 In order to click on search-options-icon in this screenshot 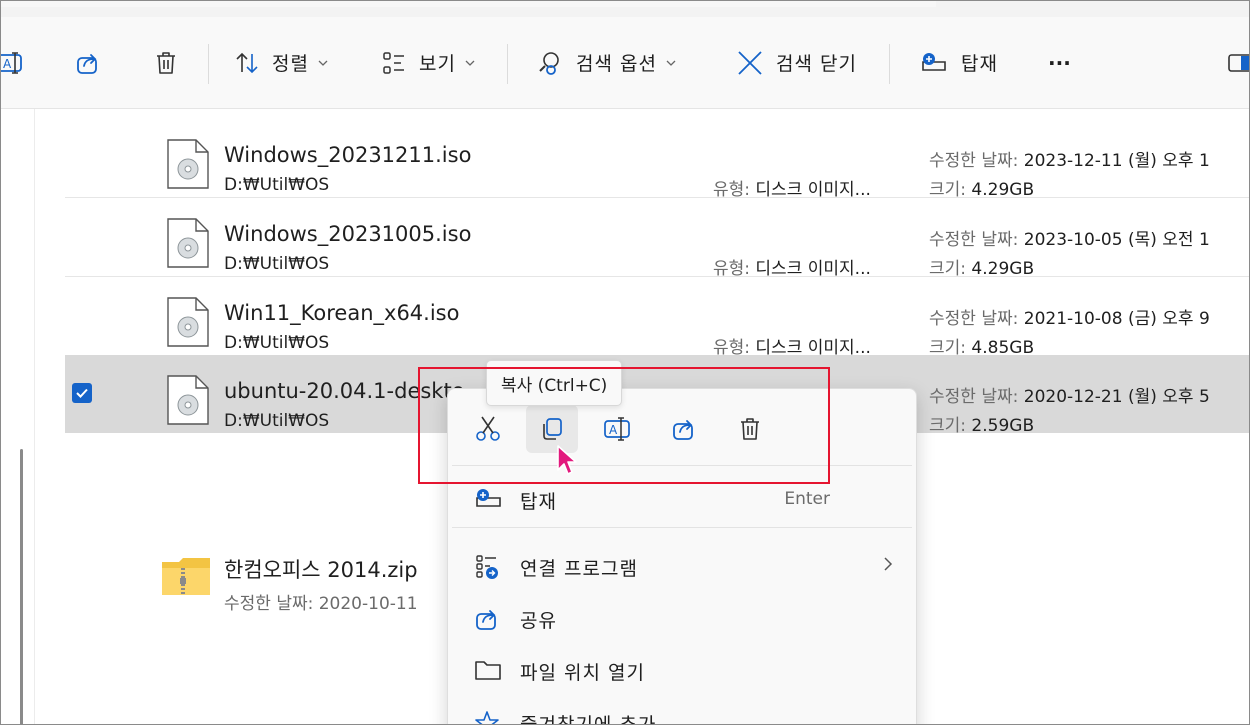, I will do `click(549, 63)`.